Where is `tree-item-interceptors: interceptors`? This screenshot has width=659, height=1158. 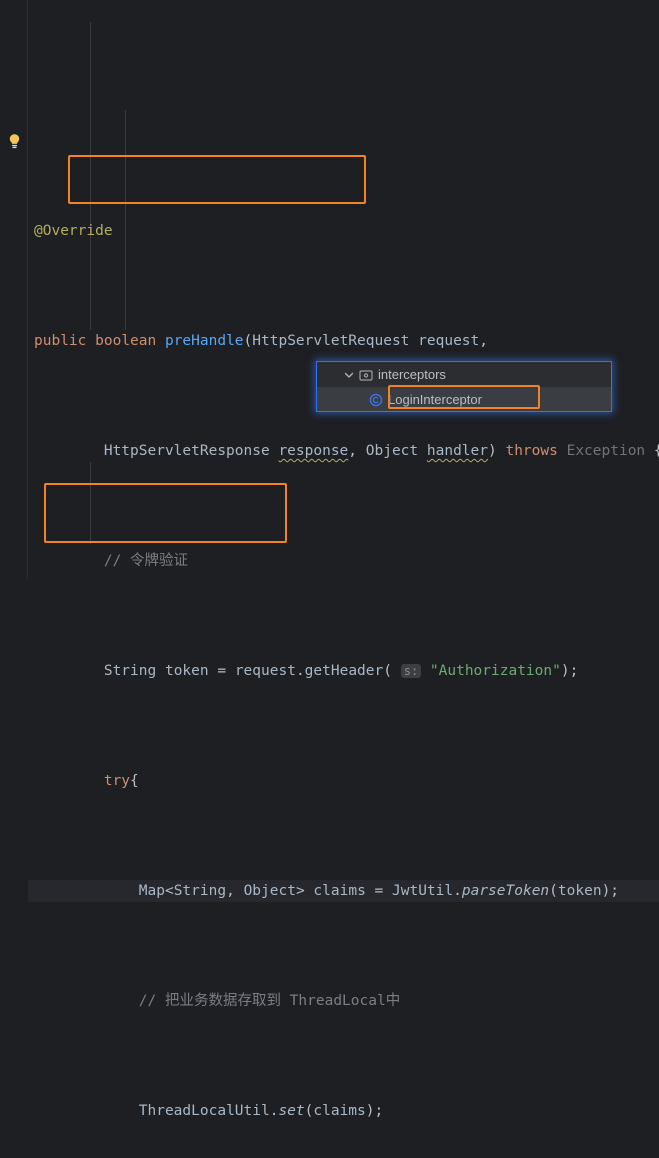 tree-item-interceptors: interceptors is located at coordinates (464, 374).